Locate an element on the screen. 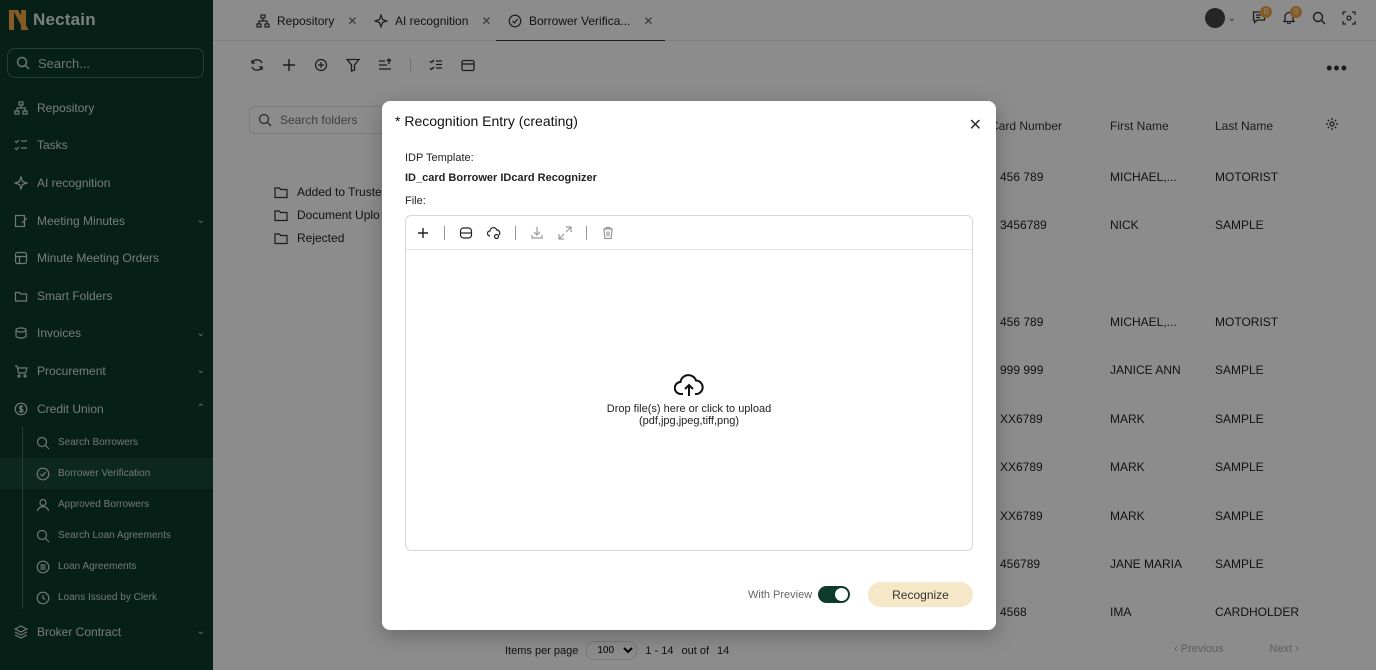 This screenshot has height=670, width=1376. scan-to-cloud-icon is located at coordinates (494, 233).